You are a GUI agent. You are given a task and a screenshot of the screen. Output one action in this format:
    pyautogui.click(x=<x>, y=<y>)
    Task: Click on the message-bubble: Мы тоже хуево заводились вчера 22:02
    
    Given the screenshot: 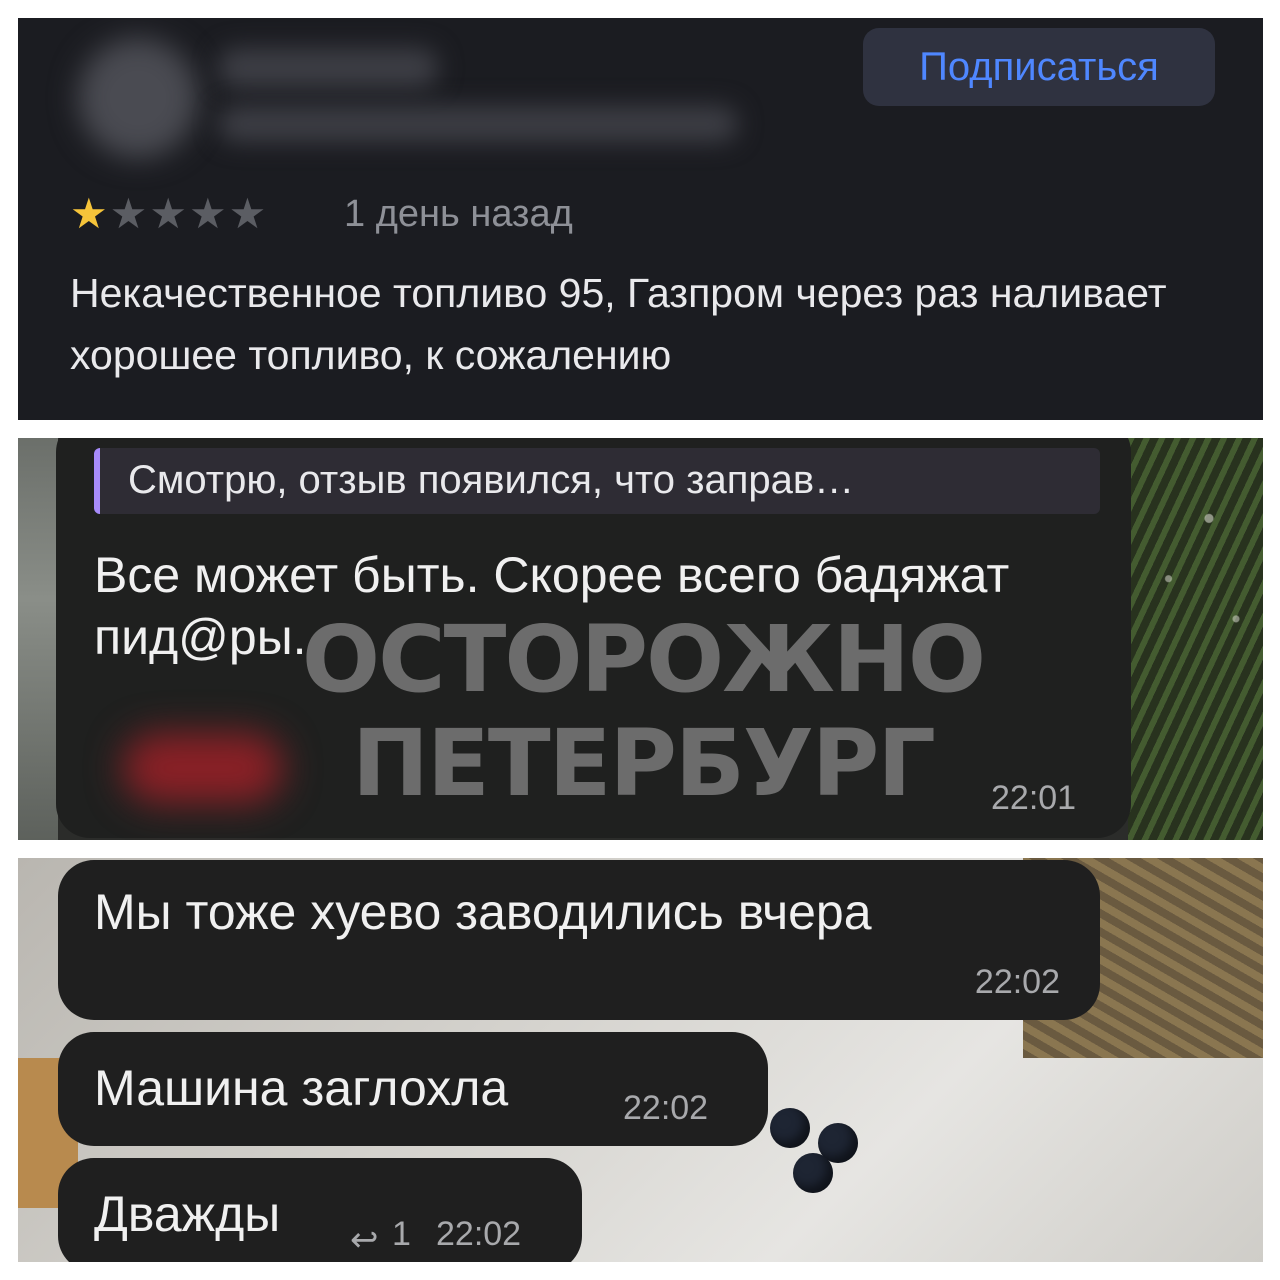 What is the action you would take?
    pyautogui.click(x=579, y=940)
    